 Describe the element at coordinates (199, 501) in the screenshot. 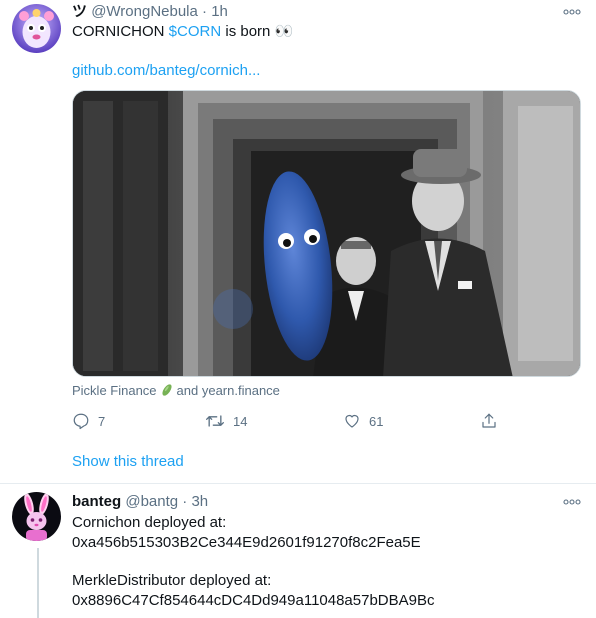

I see `tweet-timestamp: 3h` at that location.